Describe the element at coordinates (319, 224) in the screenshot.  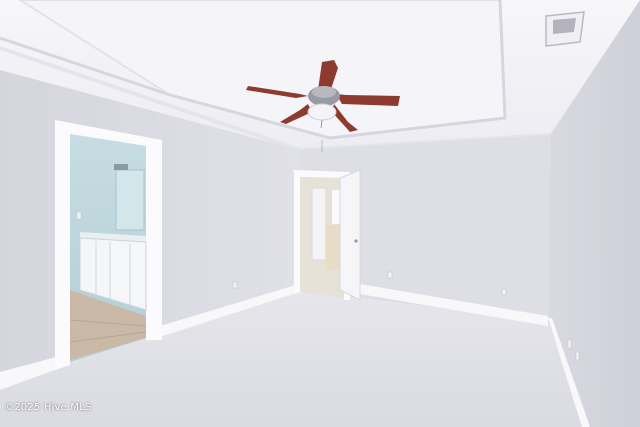
I see `hall-inner-door` at that location.